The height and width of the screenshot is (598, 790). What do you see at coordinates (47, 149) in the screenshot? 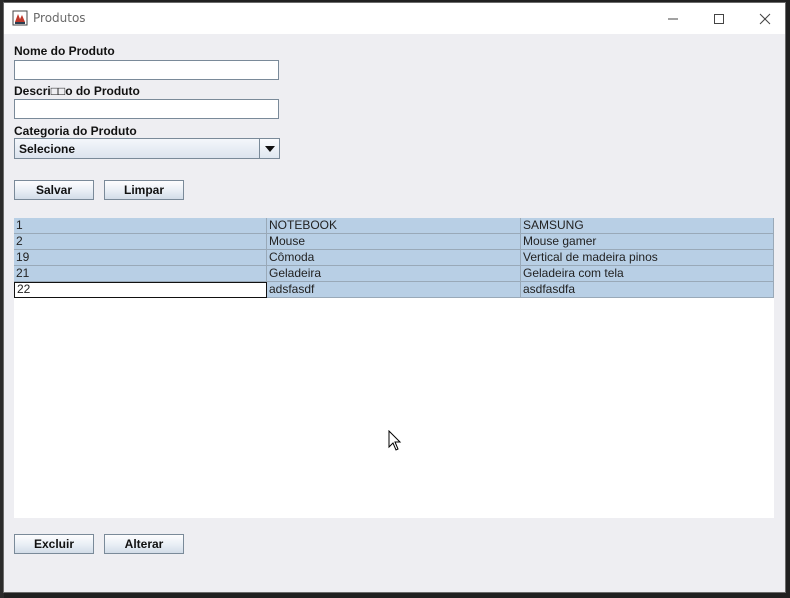
I see `category-selected-value: Selecione` at bounding box center [47, 149].